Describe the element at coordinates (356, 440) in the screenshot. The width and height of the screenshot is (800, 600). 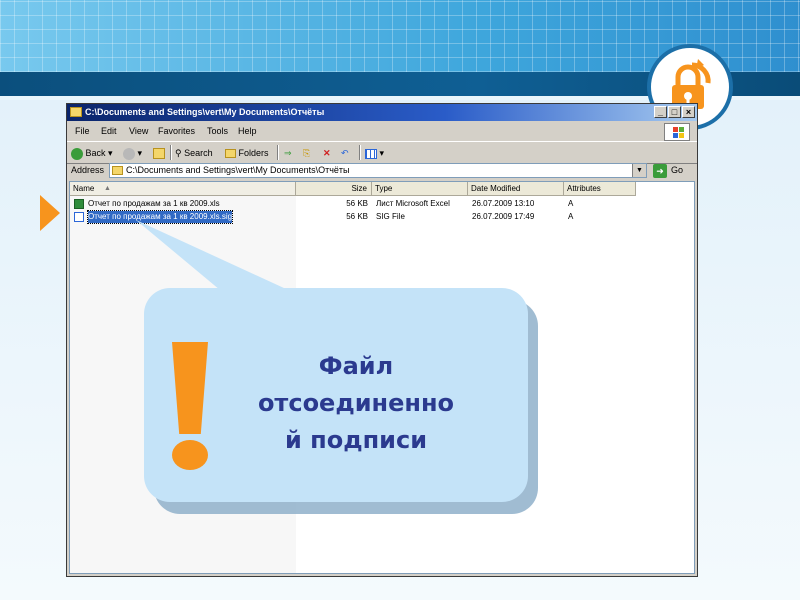
I see `callout-line: й подписи` at that location.